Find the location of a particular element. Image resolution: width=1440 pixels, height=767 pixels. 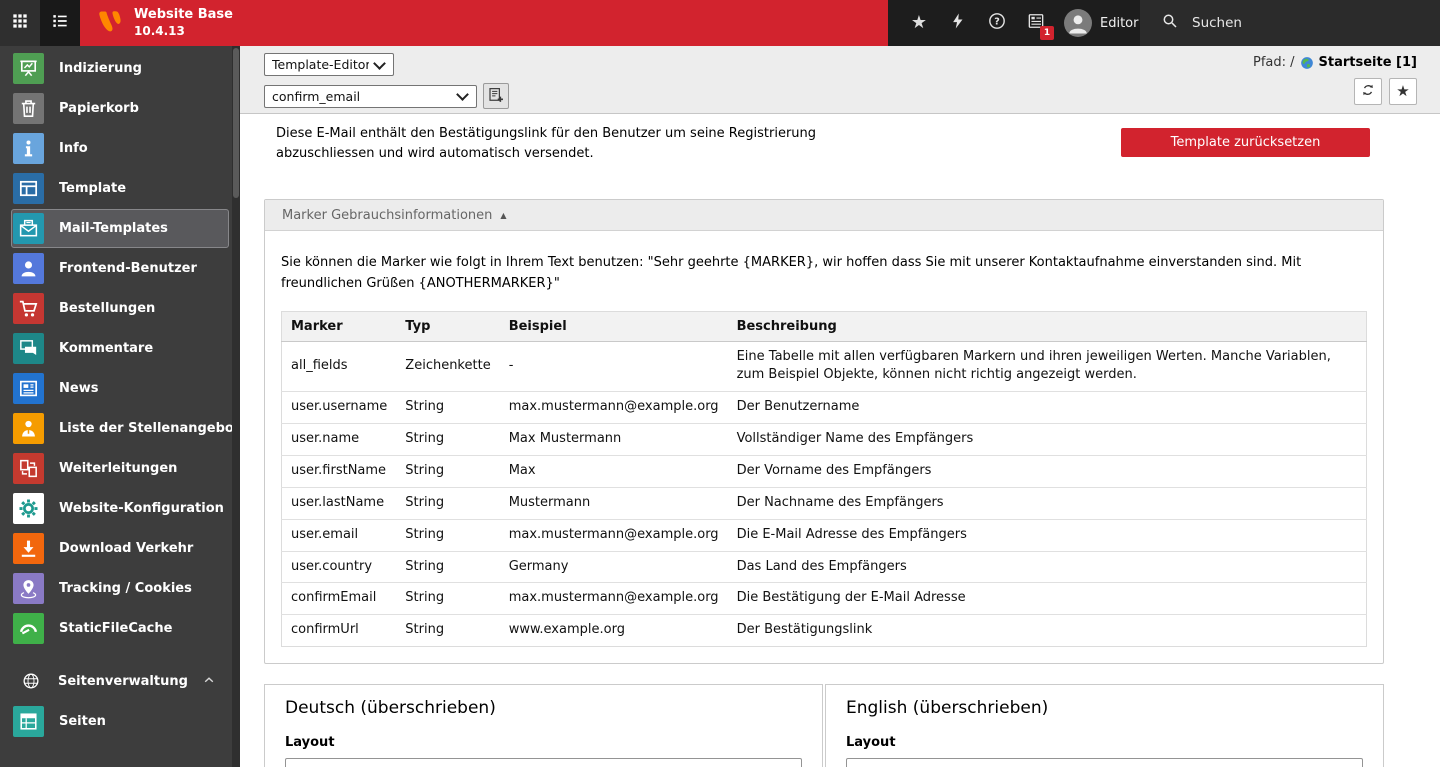

sidebar-item-download-verkehr: Download Verkehr is located at coordinates (120, 548).